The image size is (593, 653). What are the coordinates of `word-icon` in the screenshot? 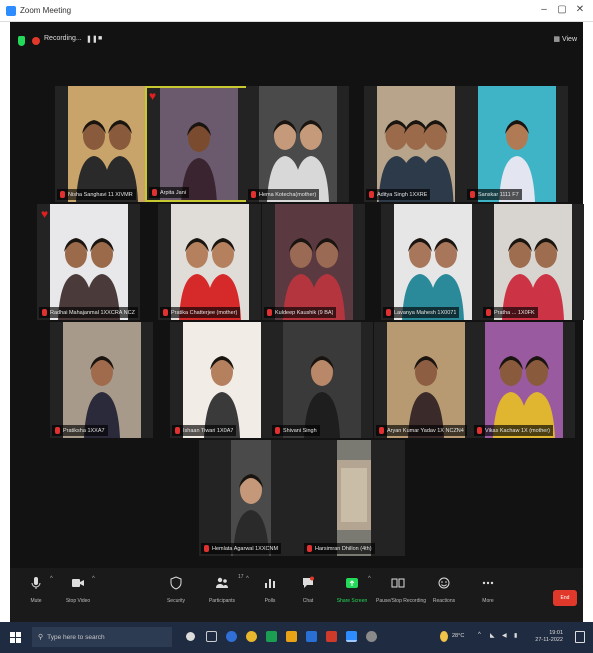 It's located at (311, 636).